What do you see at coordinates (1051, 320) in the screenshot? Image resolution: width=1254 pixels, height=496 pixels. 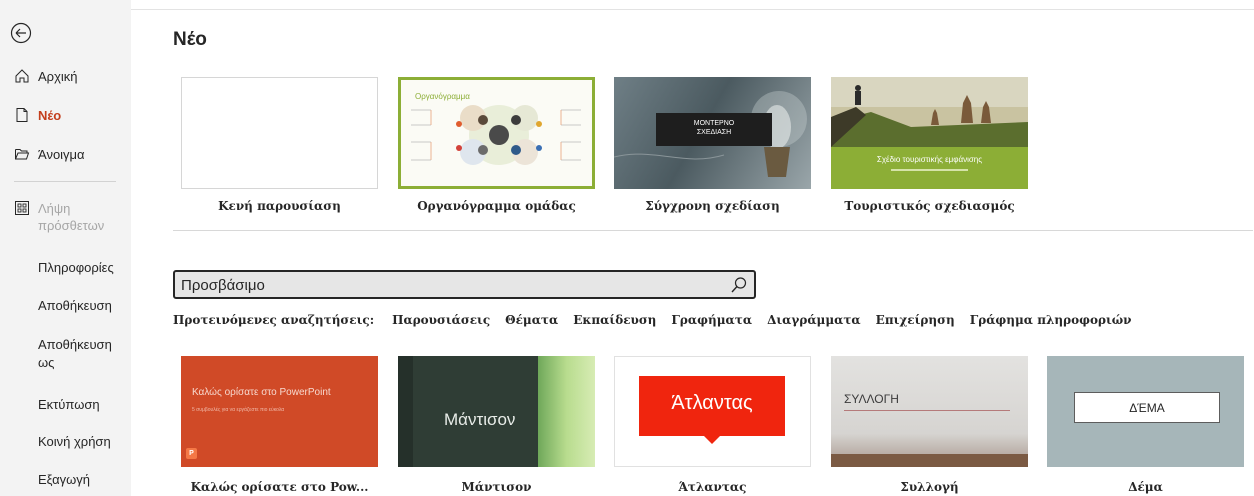 I see `suggestion-link: Γράφημα πληροφοριών` at bounding box center [1051, 320].